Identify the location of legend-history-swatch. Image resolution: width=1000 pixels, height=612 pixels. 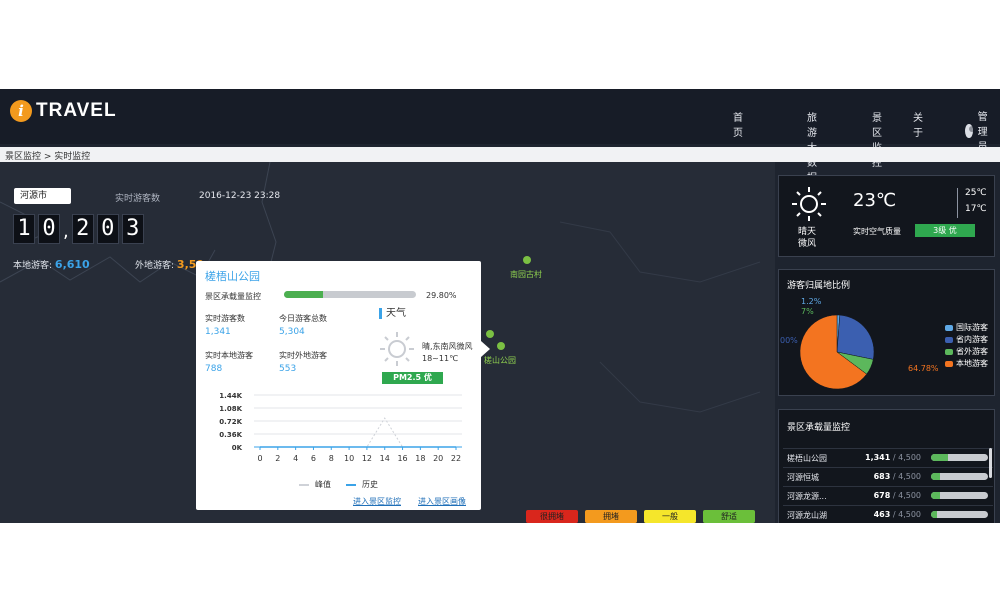
(351, 484).